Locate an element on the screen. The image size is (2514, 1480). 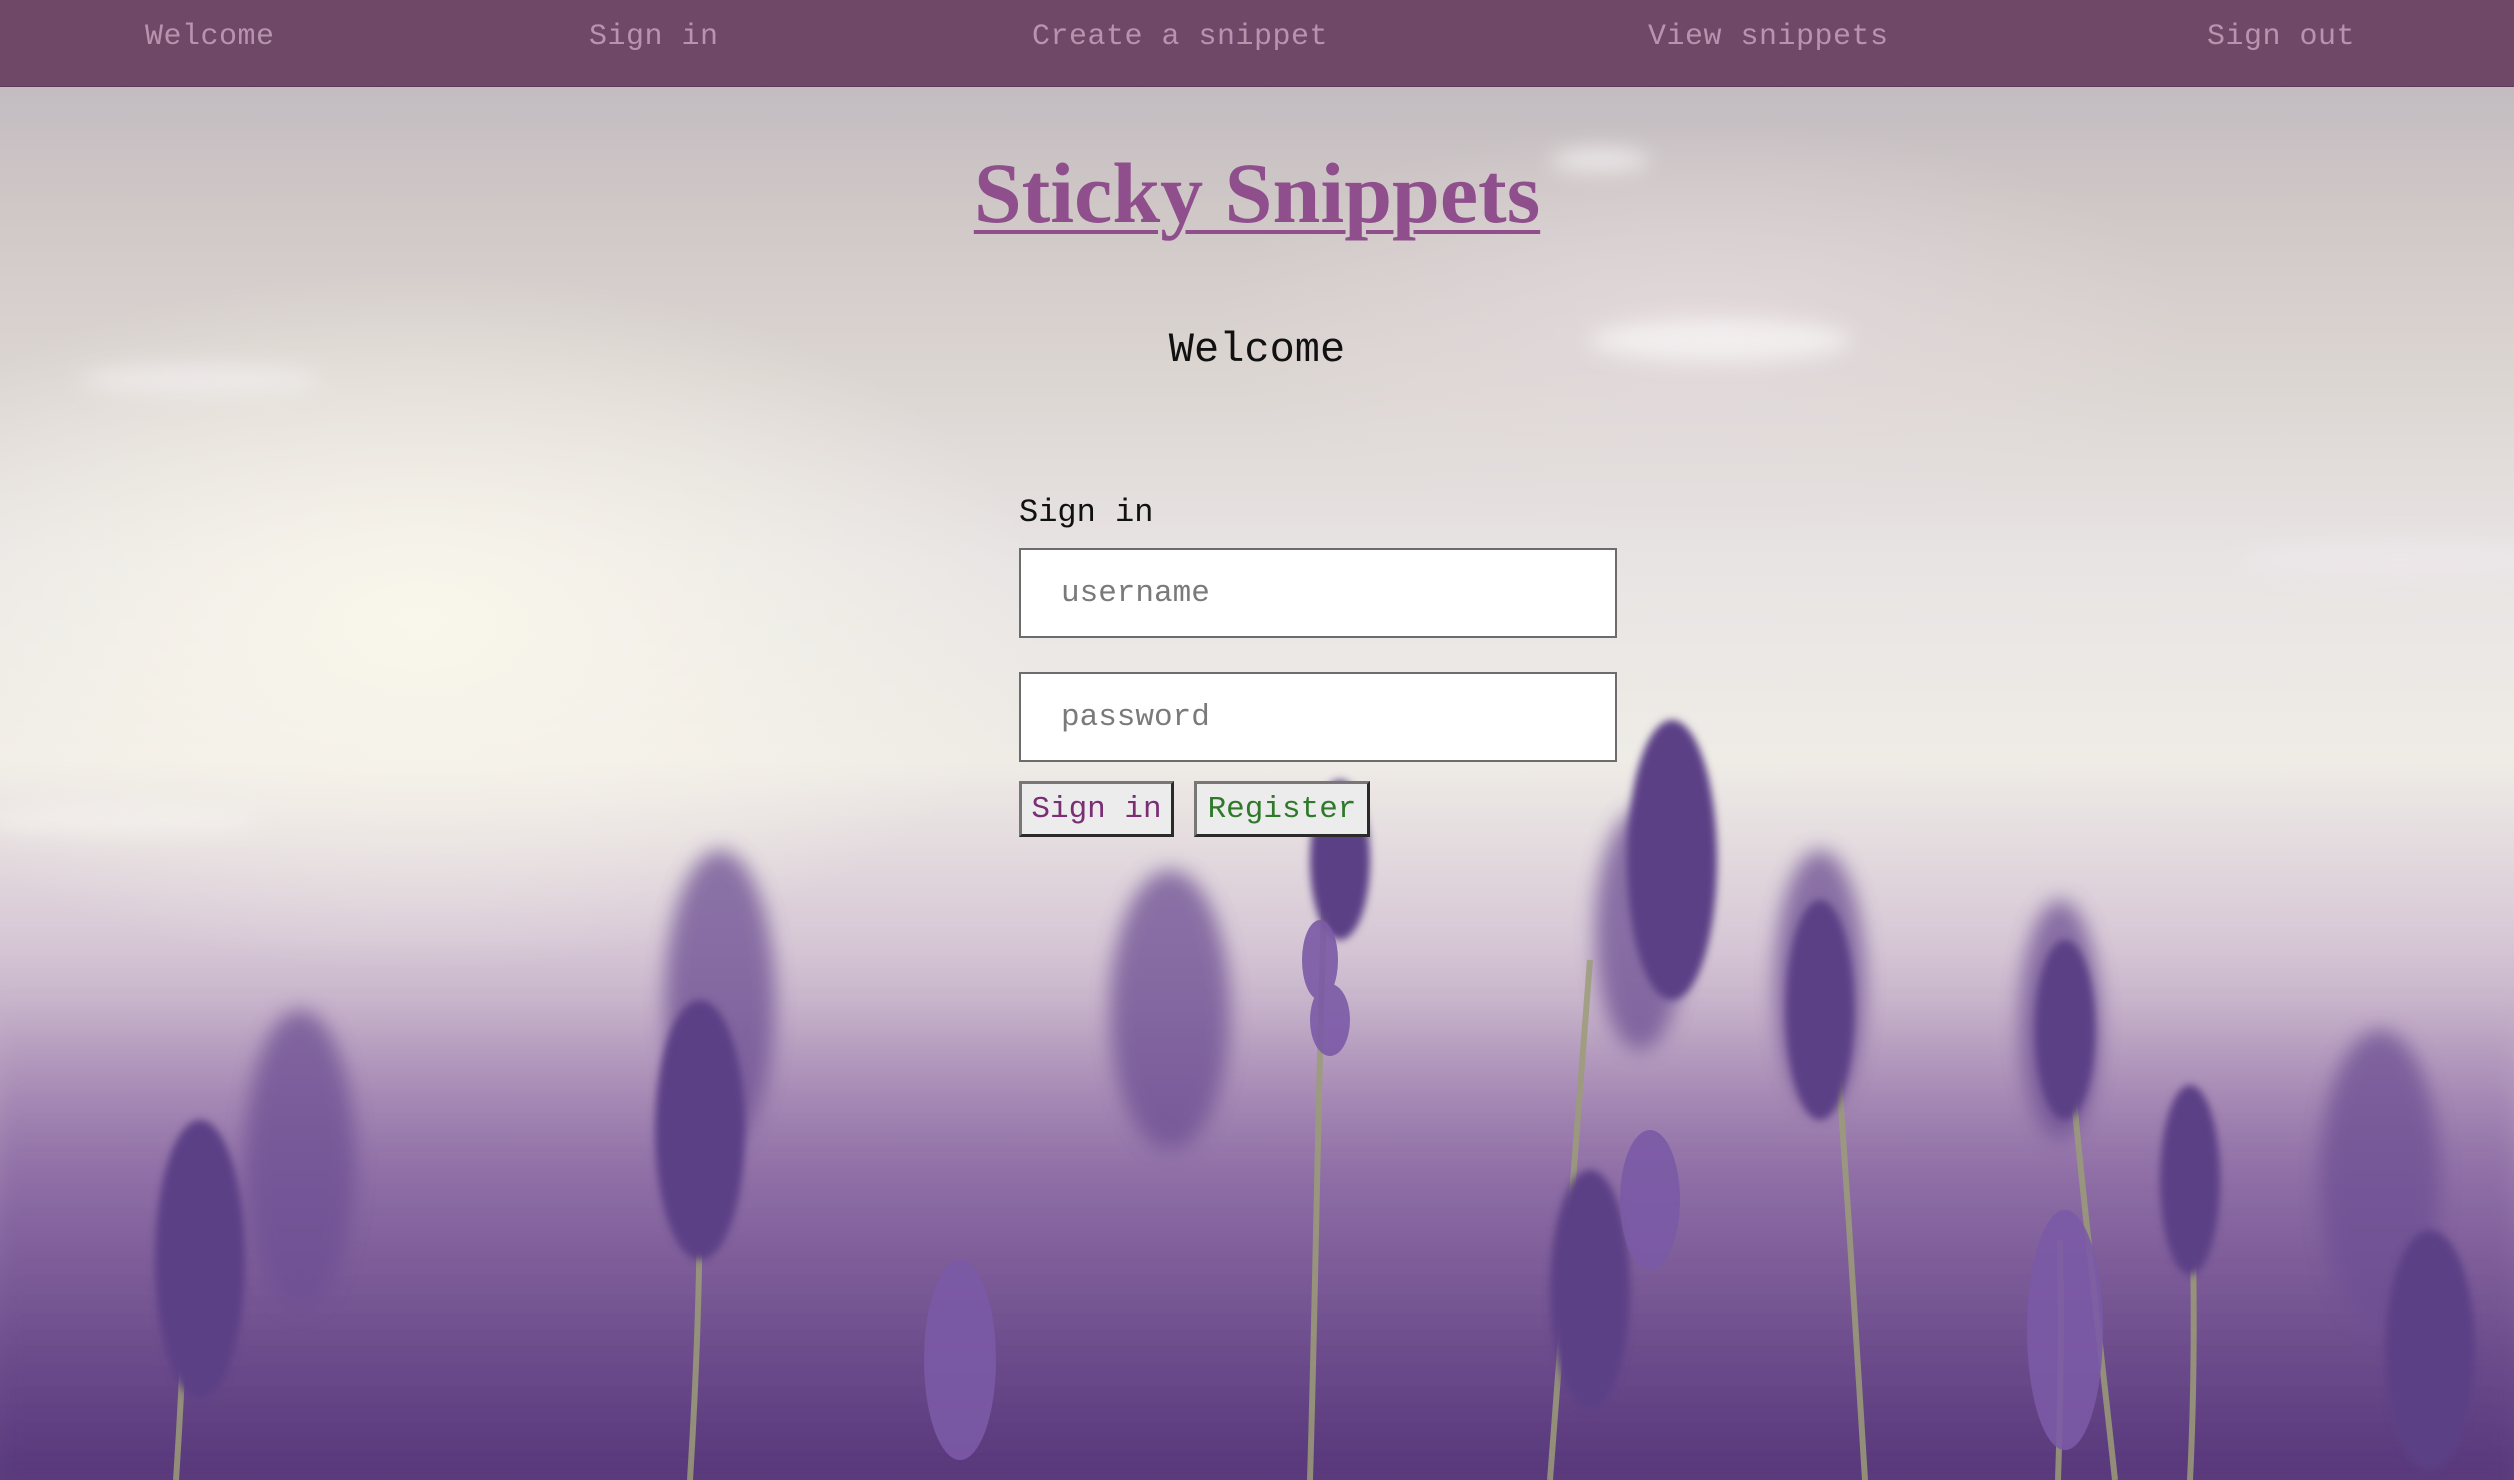
register-button: Register is located at coordinates (1282, 809).